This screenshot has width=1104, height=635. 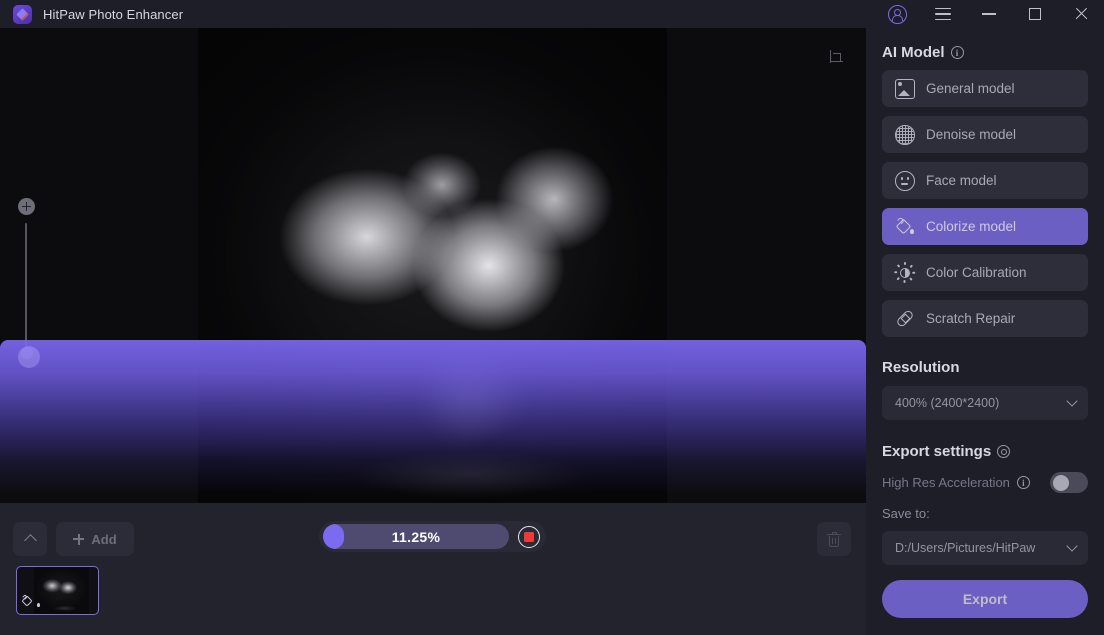 I want to click on title-bar: HitPaw Photo Enhancer, so click(x=552, y=14).